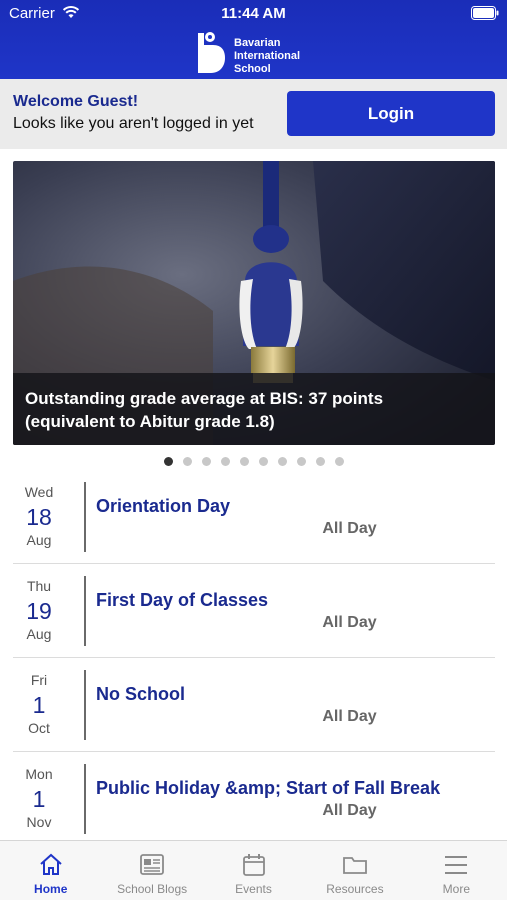 Image resolution: width=507 pixels, height=900 pixels. I want to click on school-logo: Bavarian International School, so click(261, 53).